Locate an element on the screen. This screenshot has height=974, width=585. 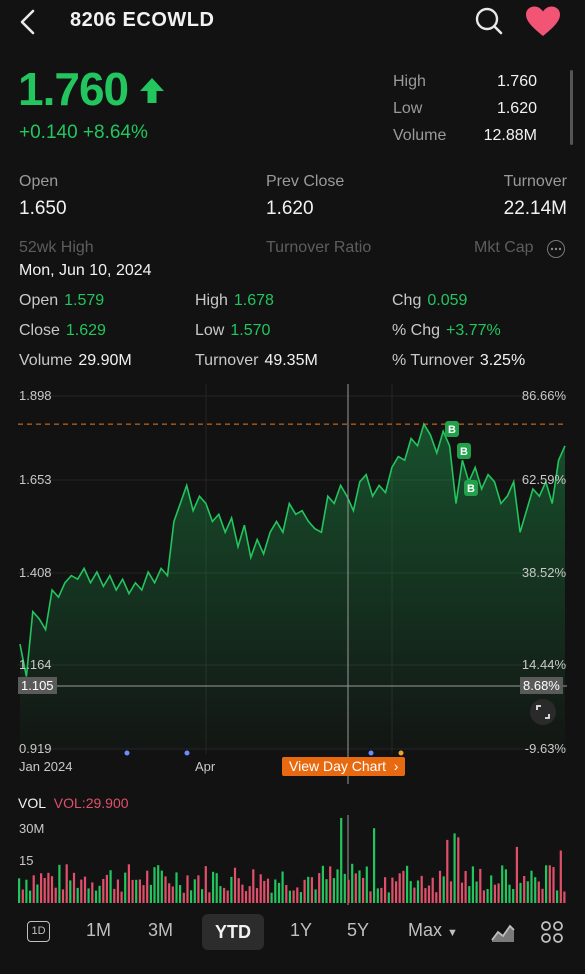
turnover-label: Turnover is located at coordinates (535, 181).